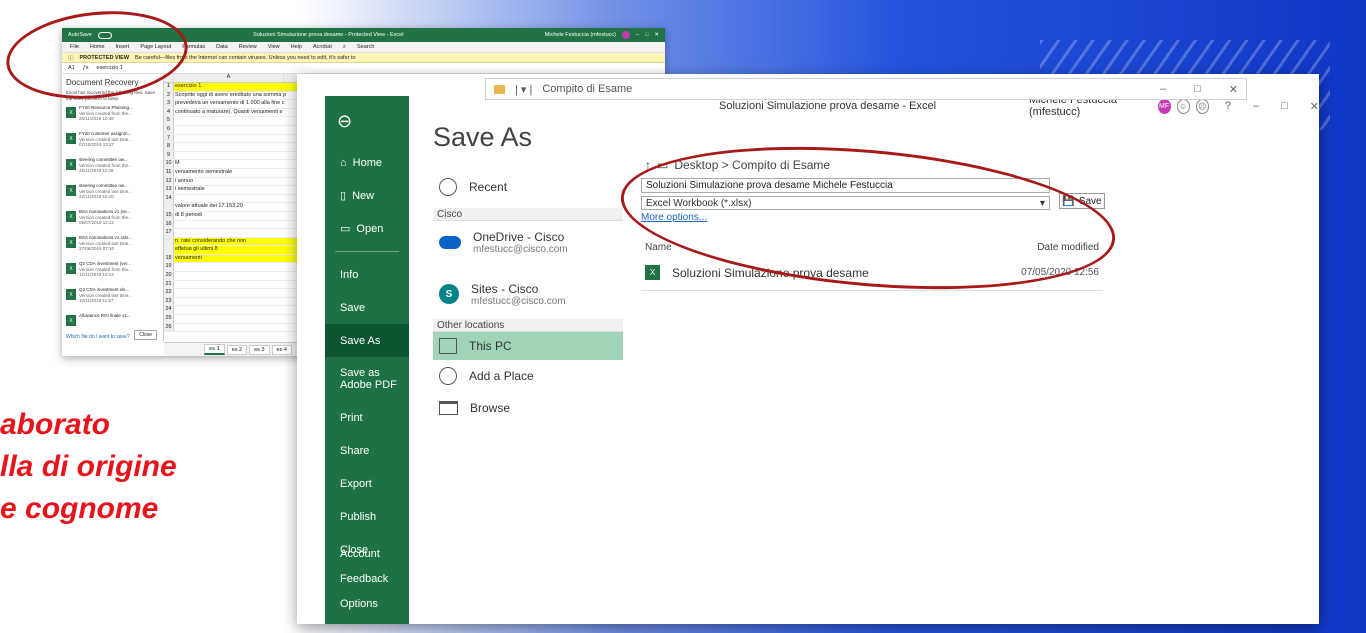  Describe the element at coordinates (845, 185) in the screenshot. I see `filename-input` at that location.